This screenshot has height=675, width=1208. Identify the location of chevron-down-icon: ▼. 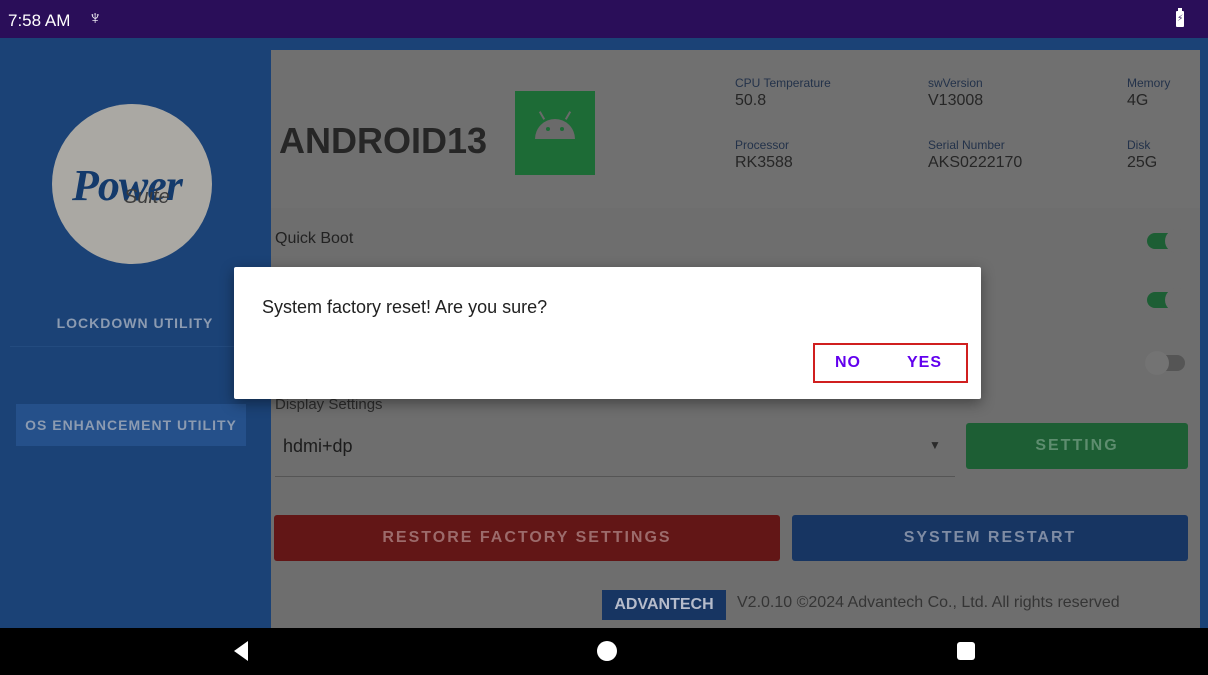
(935, 445).